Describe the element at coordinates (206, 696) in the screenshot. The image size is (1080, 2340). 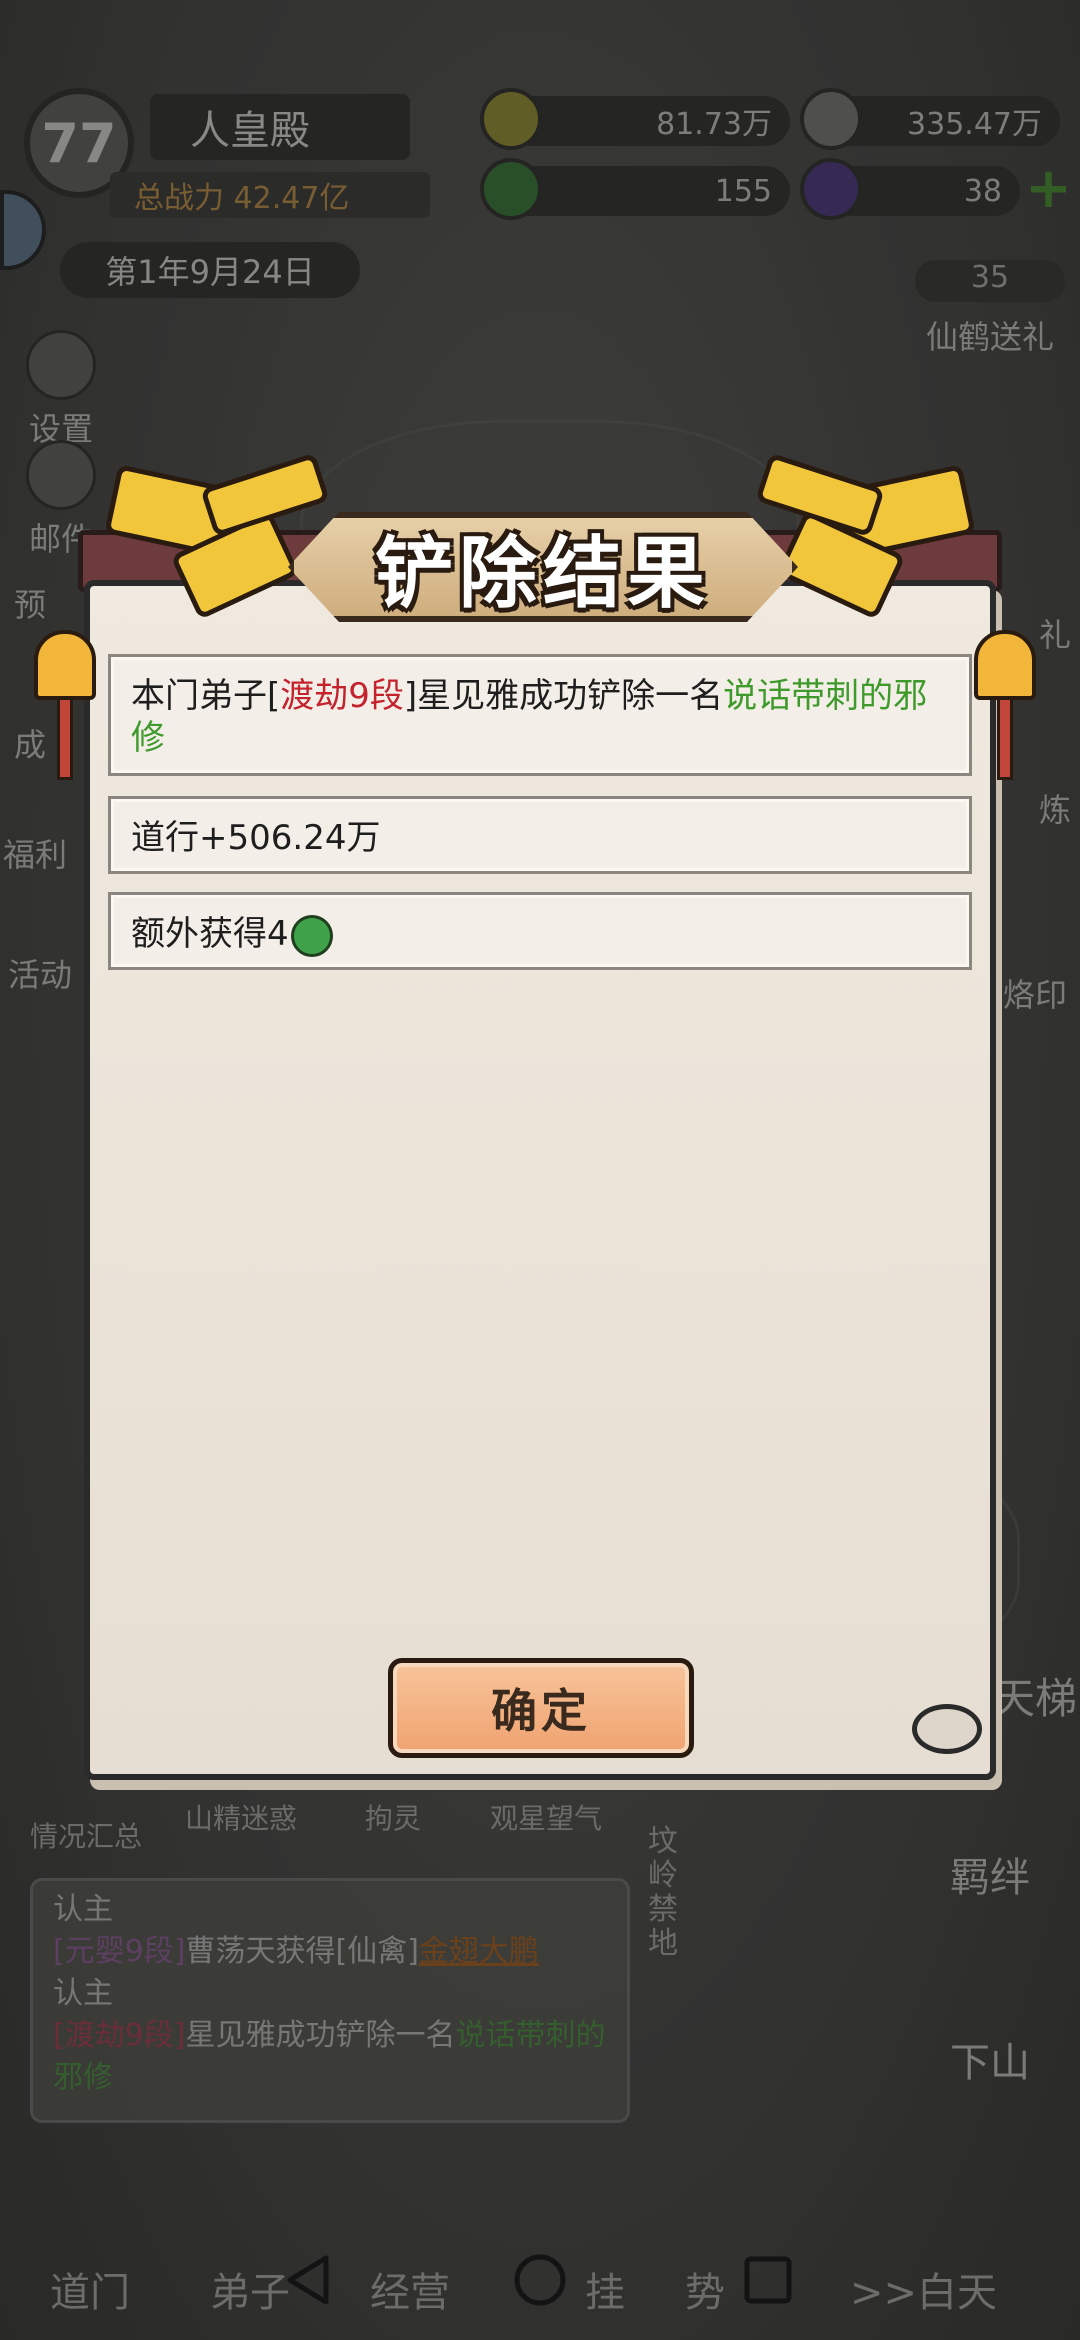
I see `msg-text: 本门弟子[` at that location.